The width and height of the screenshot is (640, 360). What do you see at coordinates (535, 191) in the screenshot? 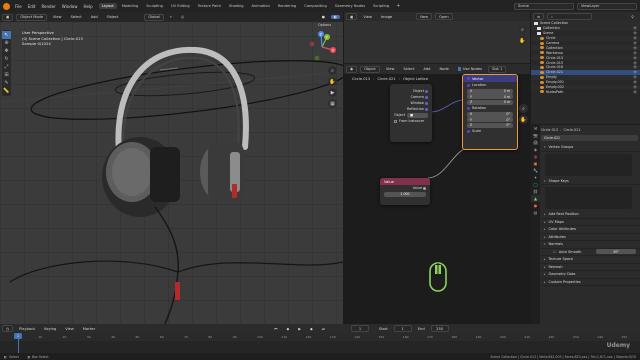
I see `constraints-tab-icon: ⛓` at bounding box center [535, 191].